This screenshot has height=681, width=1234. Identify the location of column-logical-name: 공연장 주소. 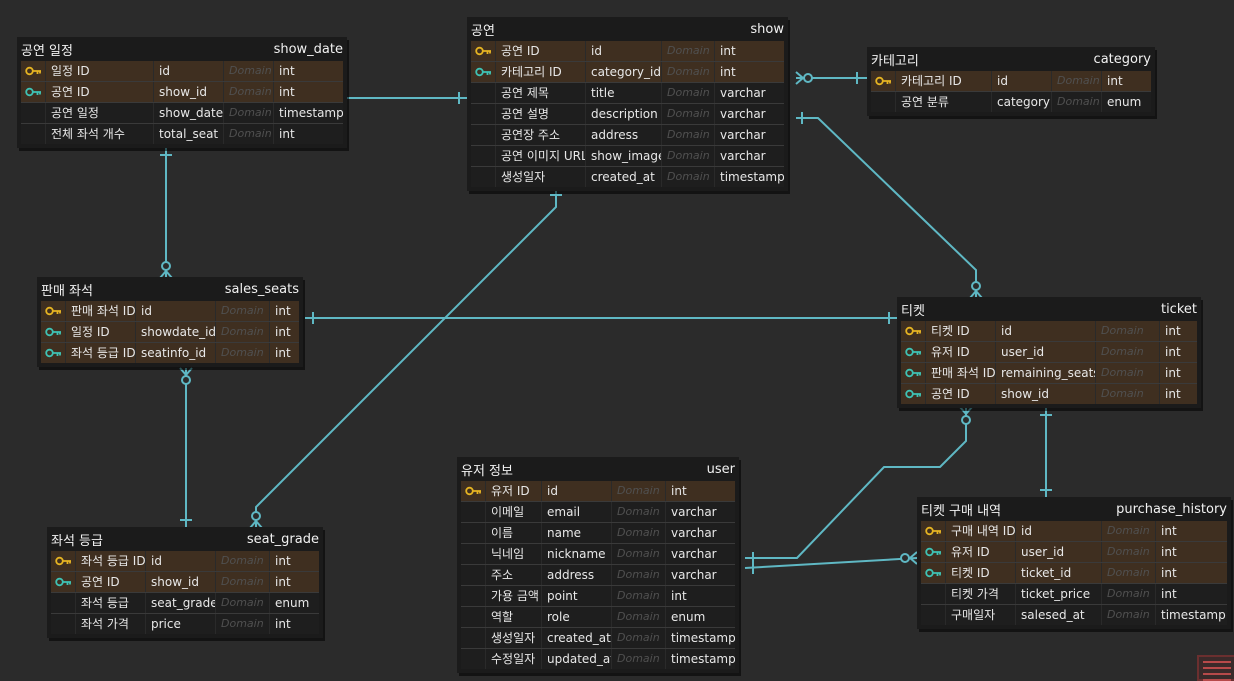
(540, 135).